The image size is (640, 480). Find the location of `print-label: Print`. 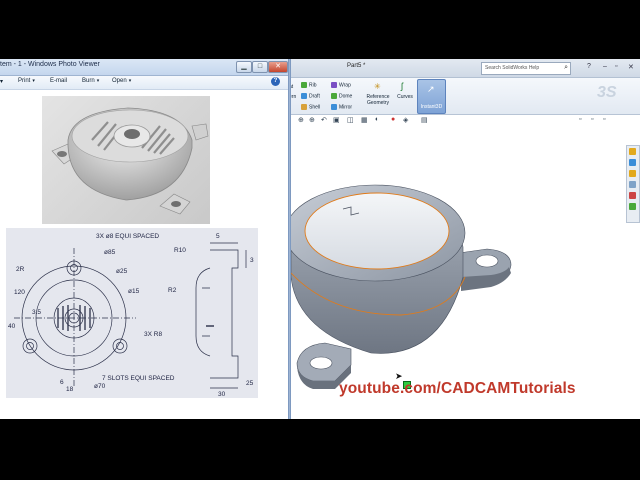

print-label: Print is located at coordinates (24, 81).